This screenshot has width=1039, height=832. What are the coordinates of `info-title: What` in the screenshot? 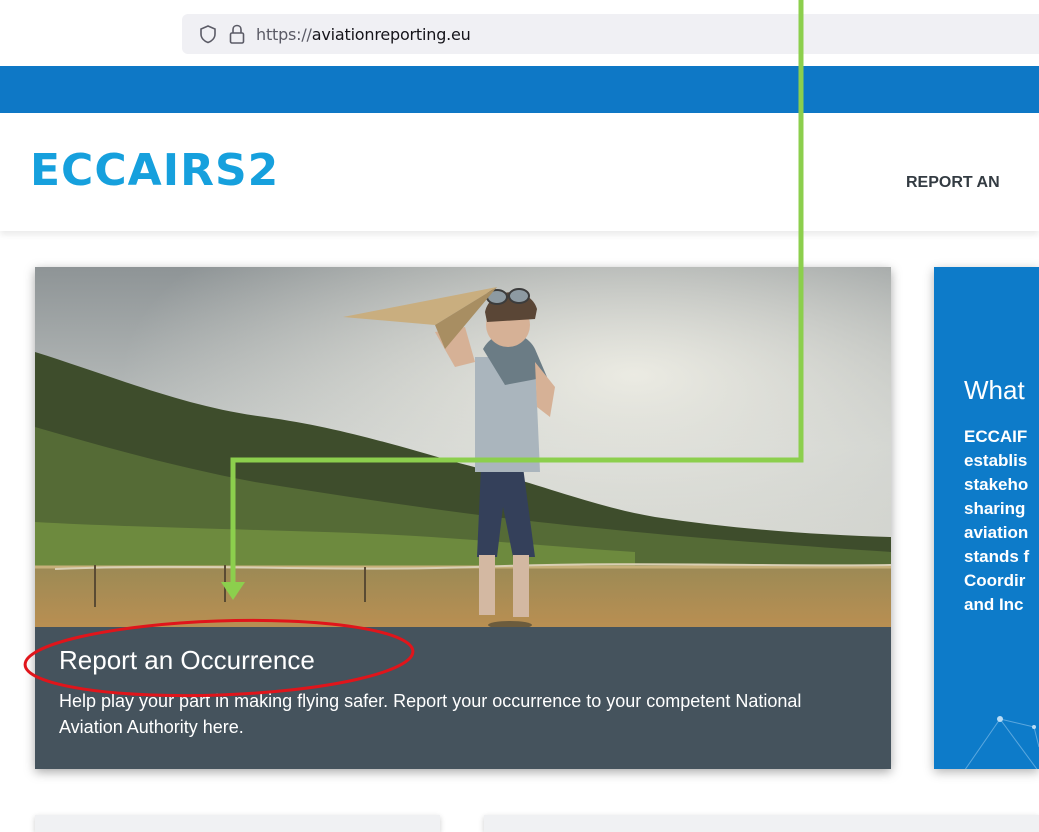 It's located at (994, 390).